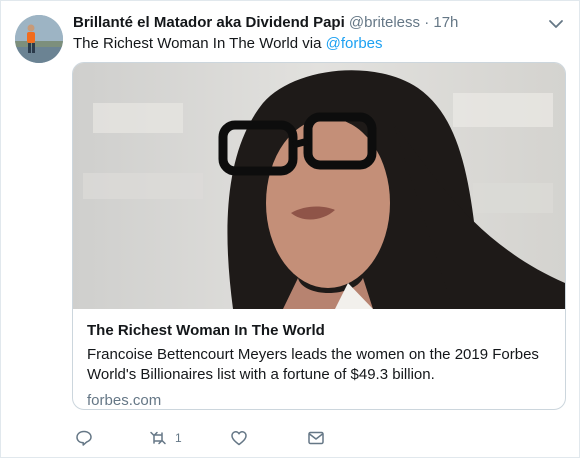  Describe the element at coordinates (556, 24) in the screenshot. I see `chevron-down-icon` at that location.